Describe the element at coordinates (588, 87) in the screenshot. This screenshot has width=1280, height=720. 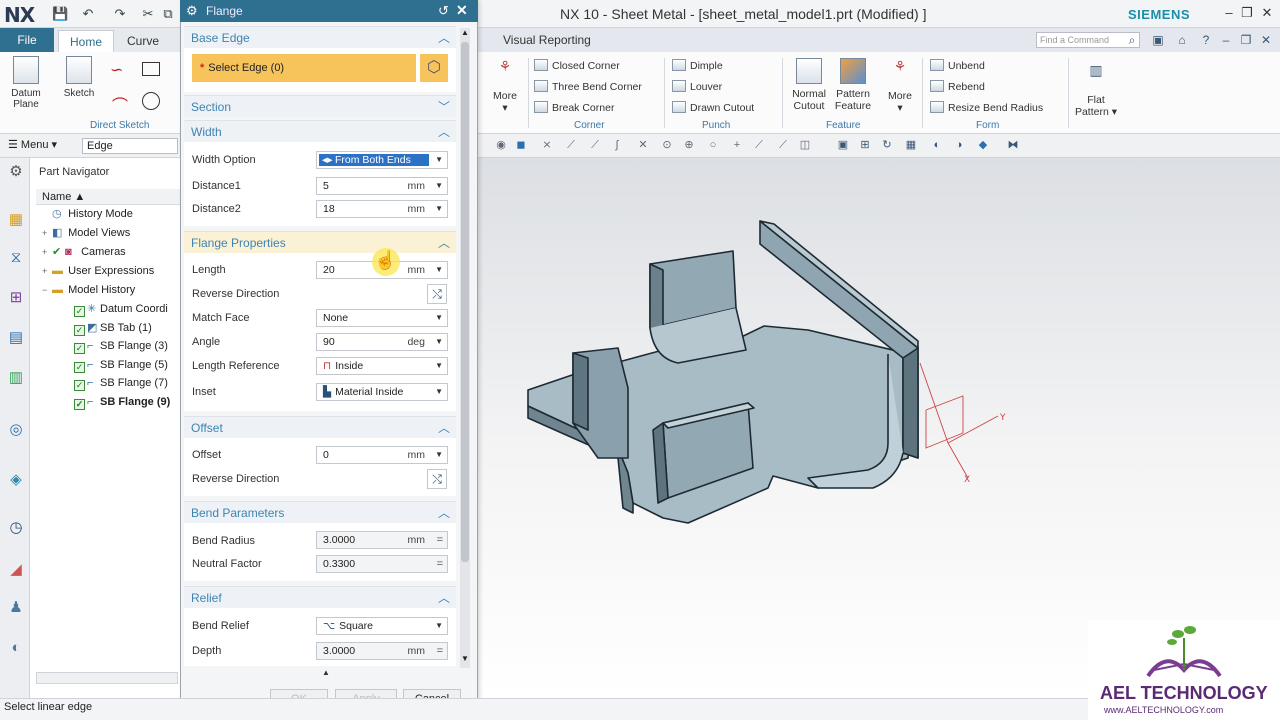
I see `three-bend-corner-button: Three Bend Corner` at that location.